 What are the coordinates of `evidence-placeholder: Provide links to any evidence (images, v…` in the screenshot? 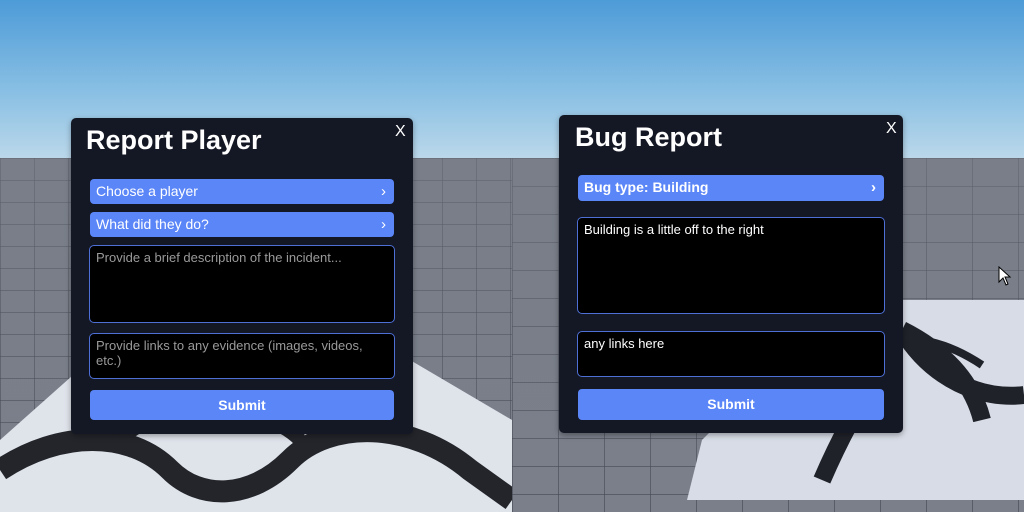 It's located at (229, 353).